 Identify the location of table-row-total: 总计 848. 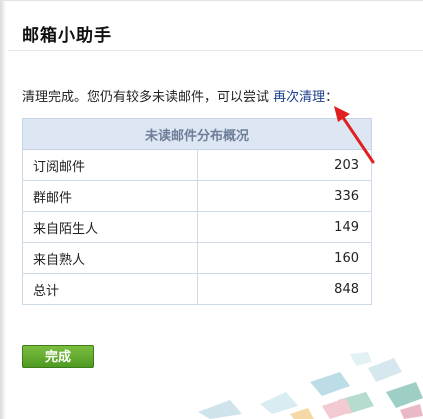
(197, 289).